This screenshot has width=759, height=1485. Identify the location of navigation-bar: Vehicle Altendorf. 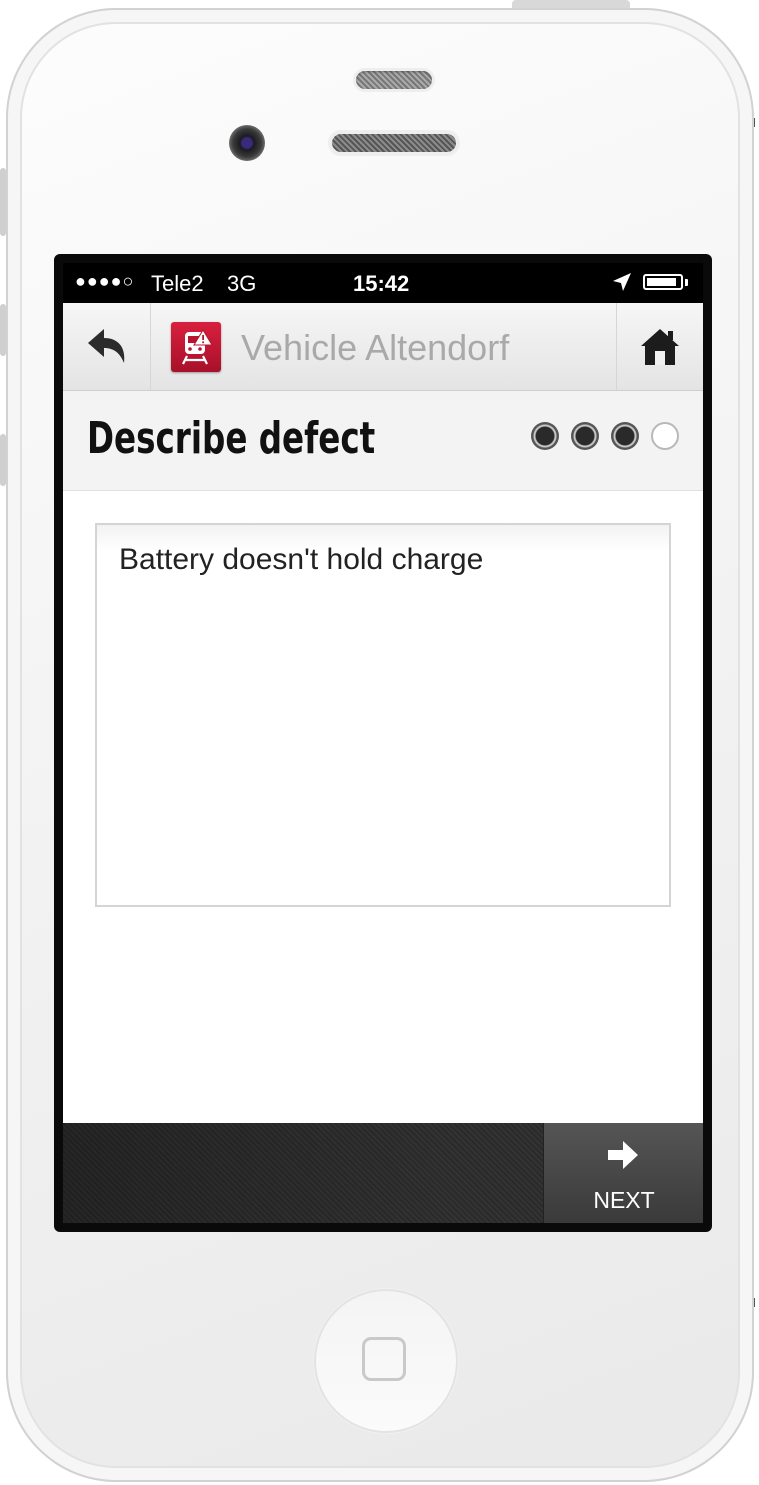
(383, 347).